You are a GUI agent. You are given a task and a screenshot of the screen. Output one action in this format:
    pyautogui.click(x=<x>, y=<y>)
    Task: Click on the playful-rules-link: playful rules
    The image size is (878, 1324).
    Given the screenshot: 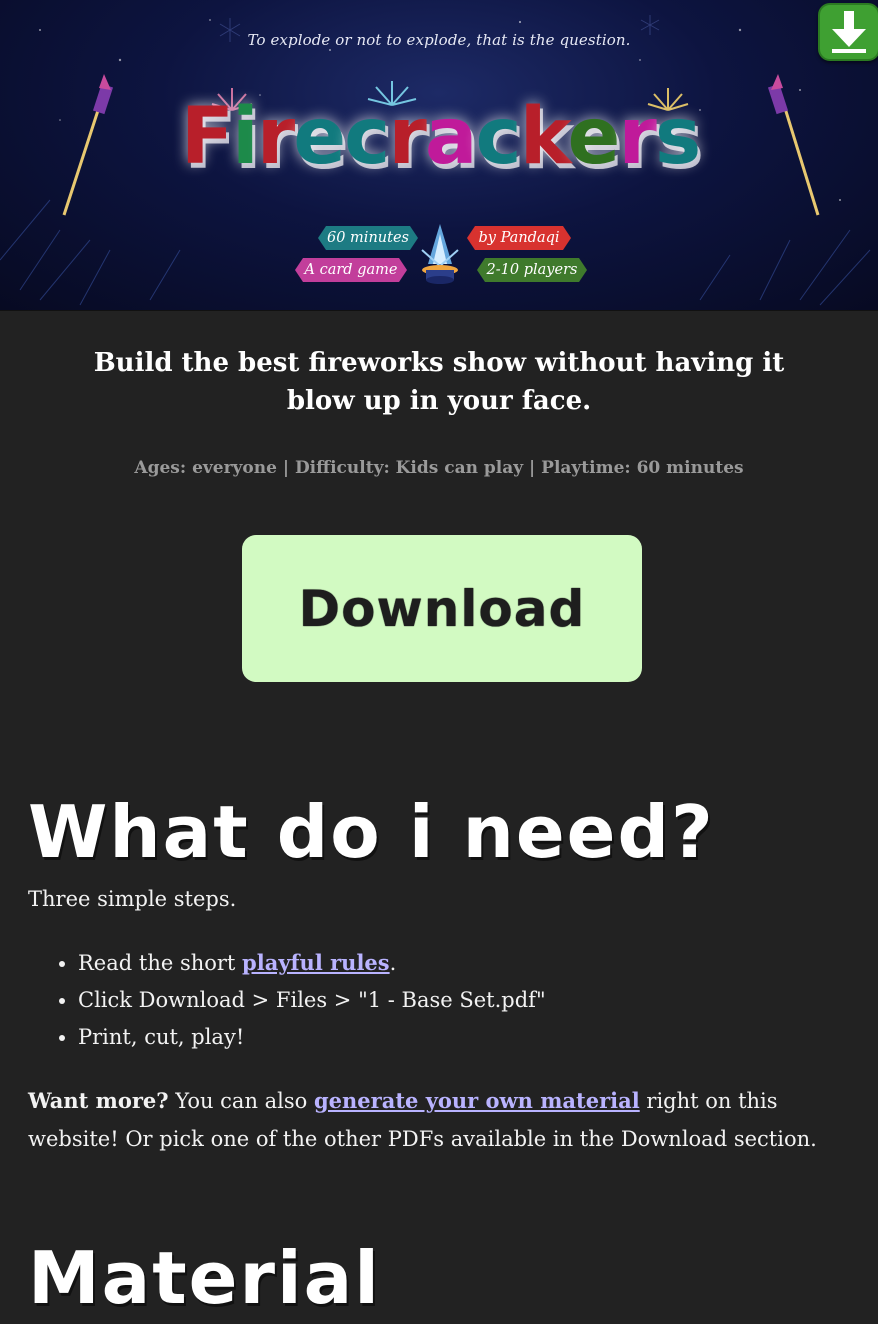 What is the action you would take?
    pyautogui.click(x=316, y=962)
    